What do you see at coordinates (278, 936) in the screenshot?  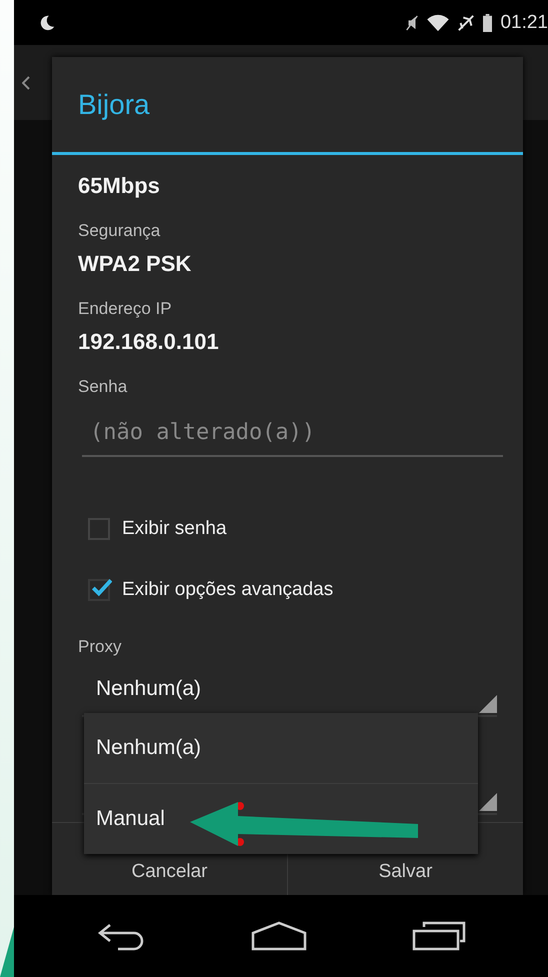 I see `home-icon` at bounding box center [278, 936].